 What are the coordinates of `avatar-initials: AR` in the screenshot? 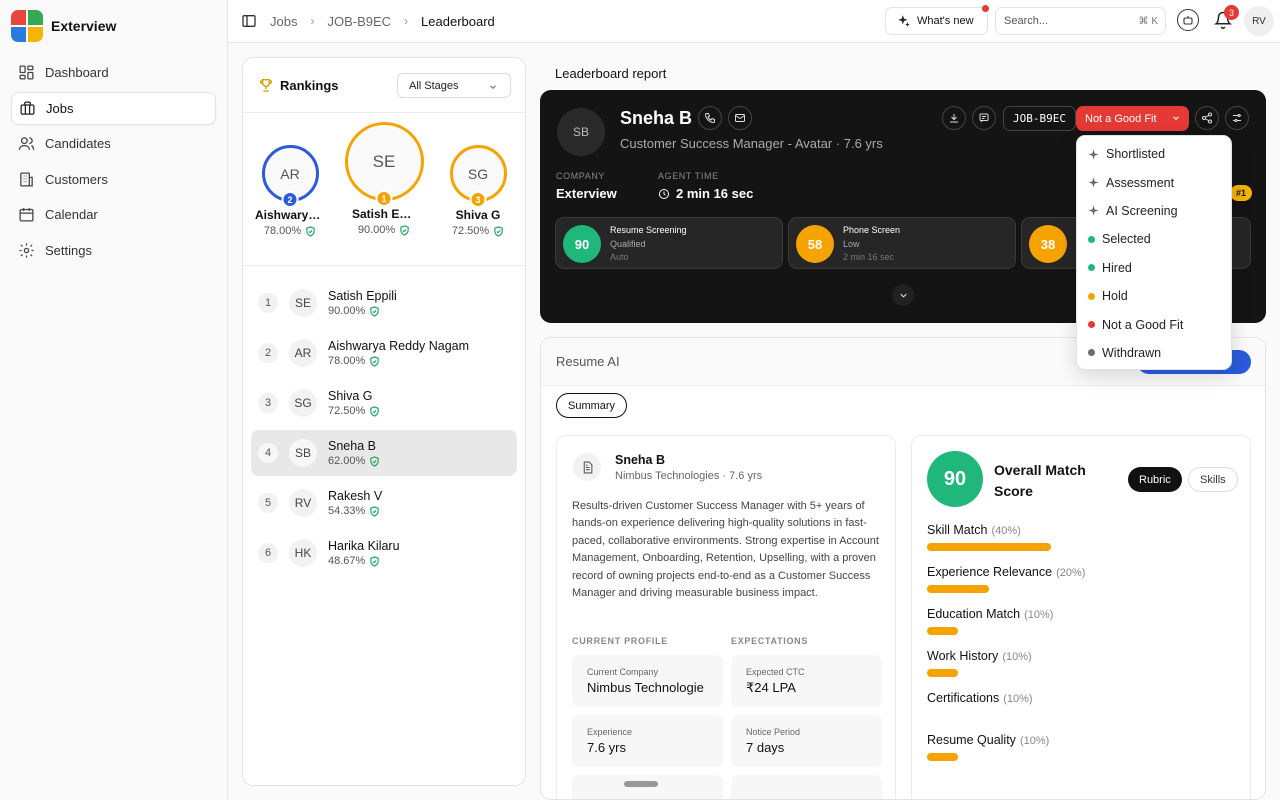 It's located at (290, 173).